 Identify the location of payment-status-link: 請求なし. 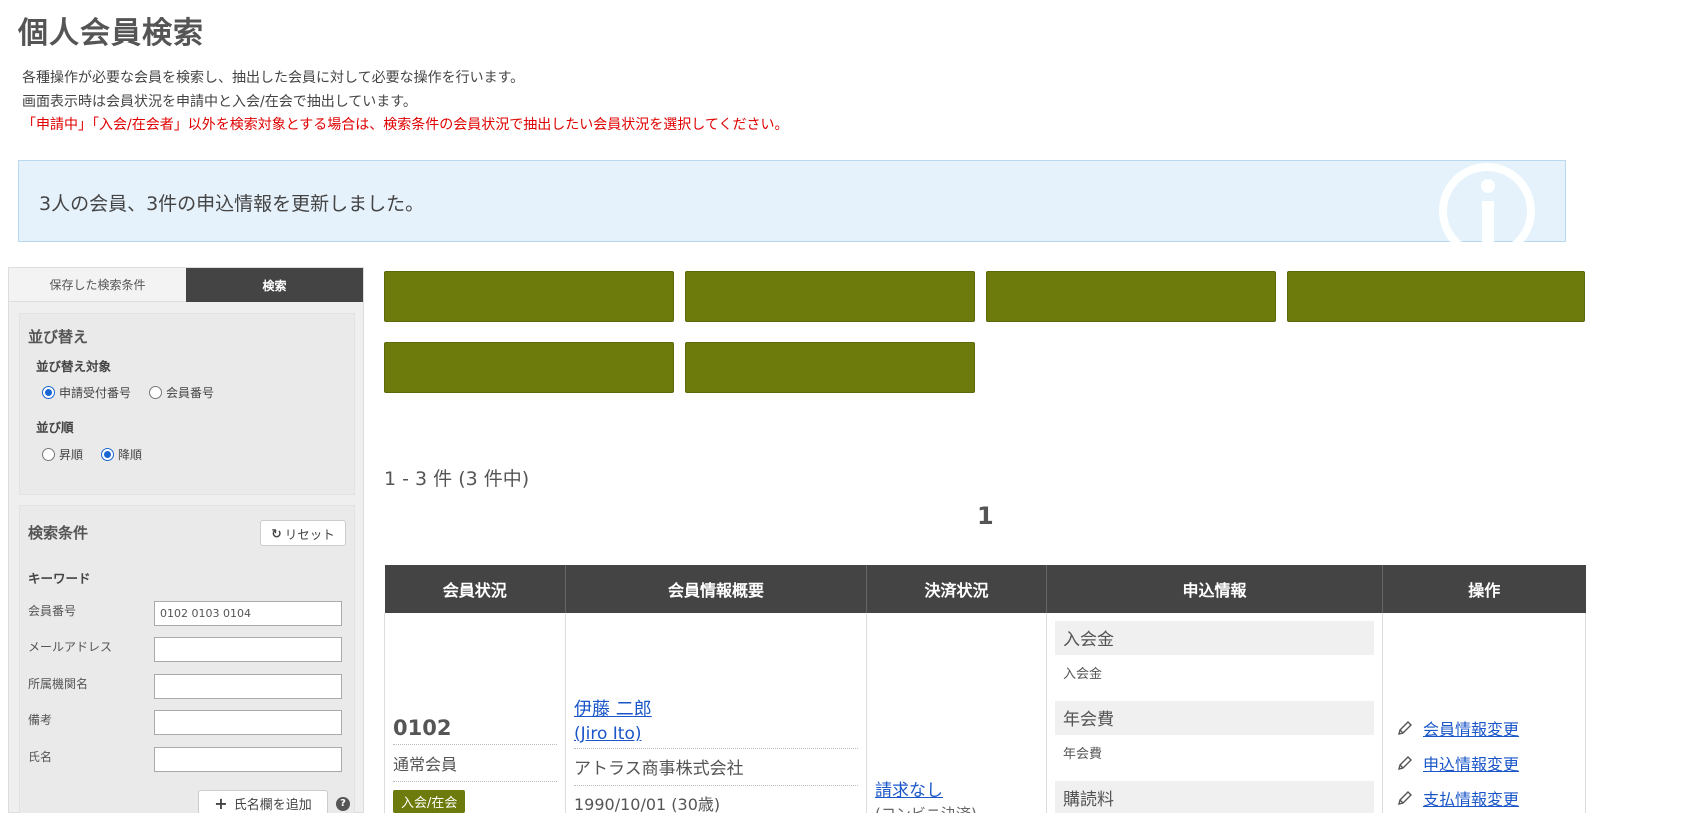
(909, 791).